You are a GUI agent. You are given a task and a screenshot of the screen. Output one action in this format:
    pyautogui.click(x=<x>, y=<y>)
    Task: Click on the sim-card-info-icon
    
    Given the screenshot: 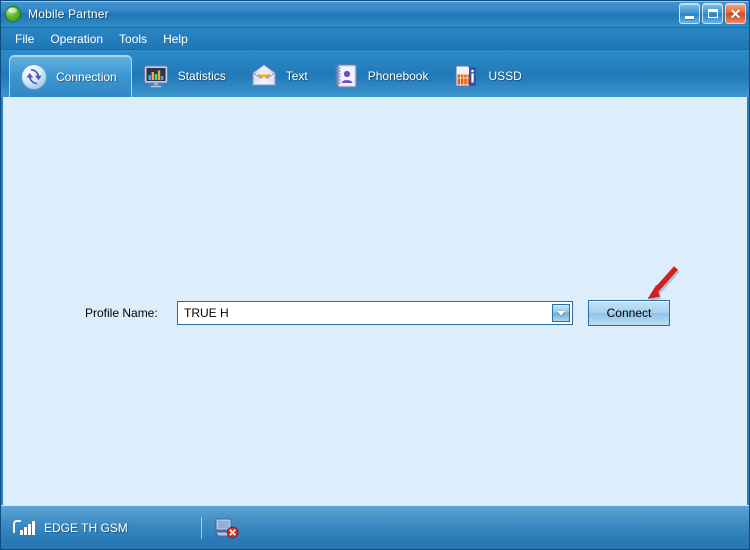 What is the action you would take?
    pyautogui.click(x=466, y=76)
    